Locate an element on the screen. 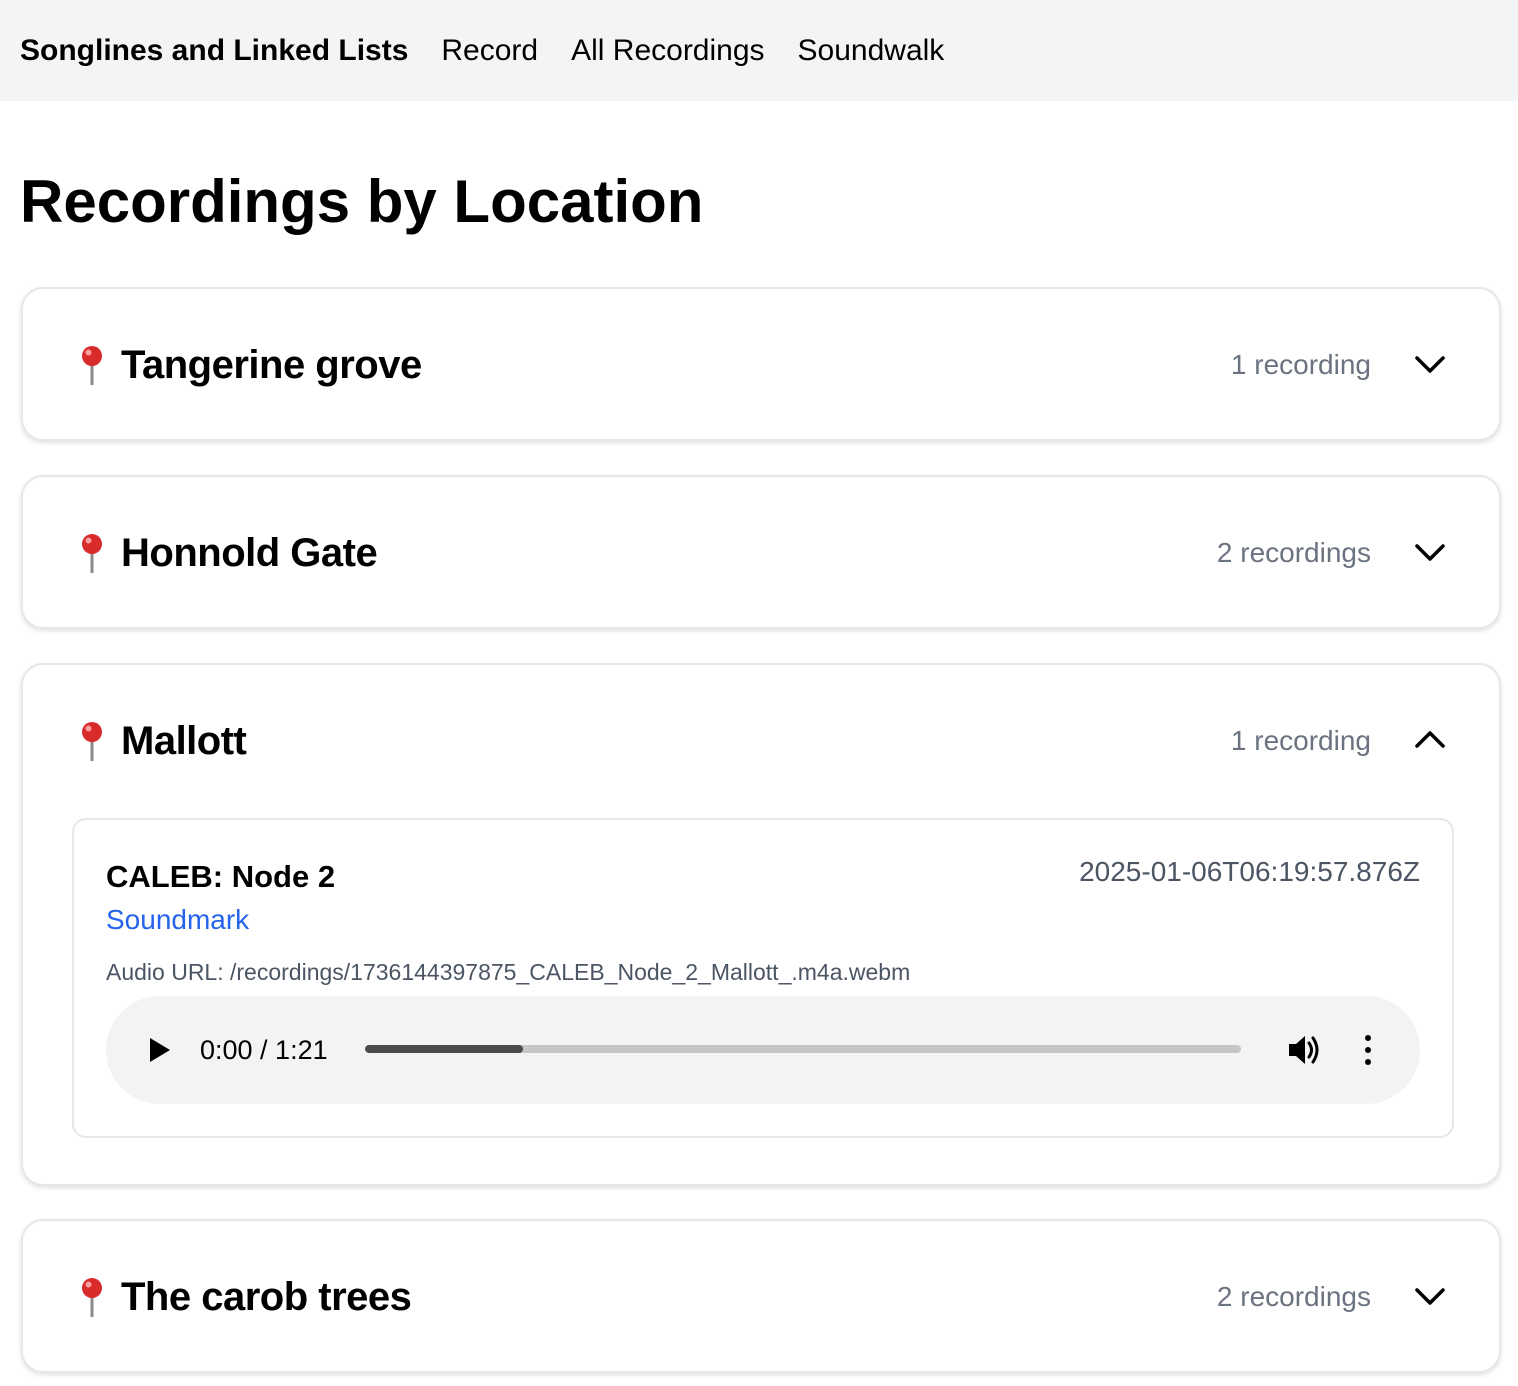 This screenshot has width=1518, height=1386. play-icon is located at coordinates (159, 1050).